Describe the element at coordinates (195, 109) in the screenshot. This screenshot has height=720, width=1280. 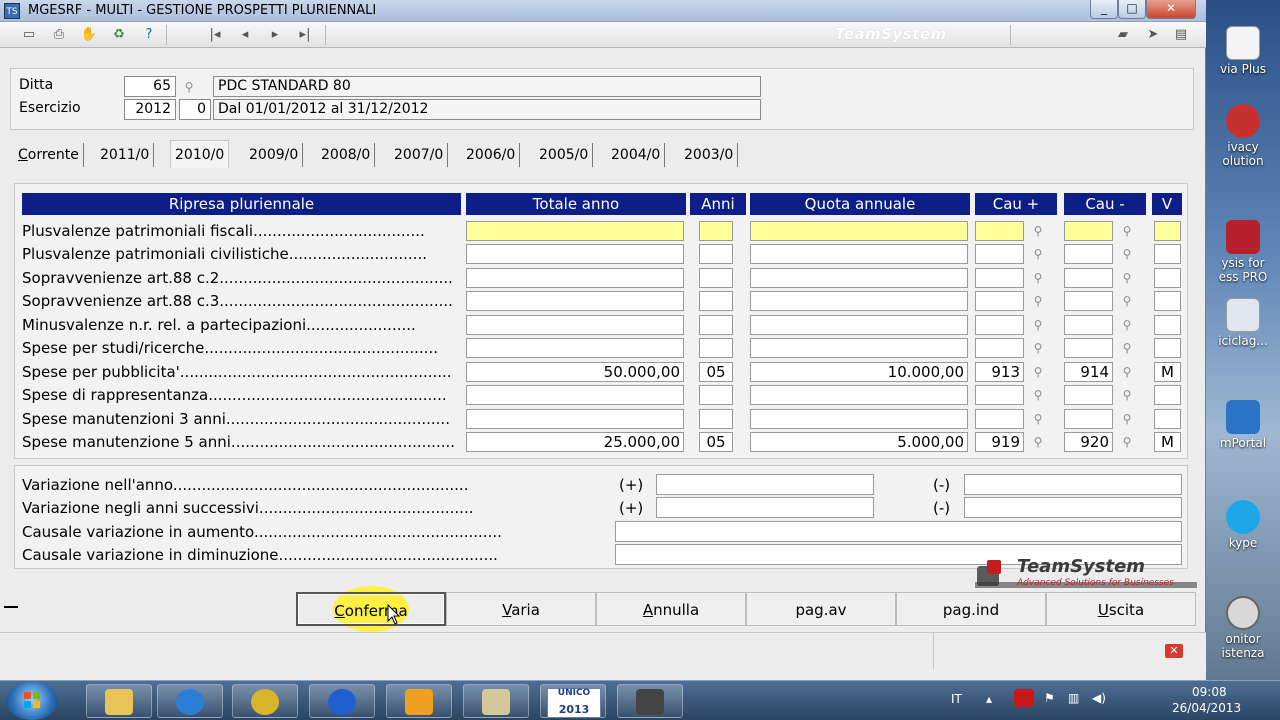
I see `esercizio-number-field: 0` at that location.